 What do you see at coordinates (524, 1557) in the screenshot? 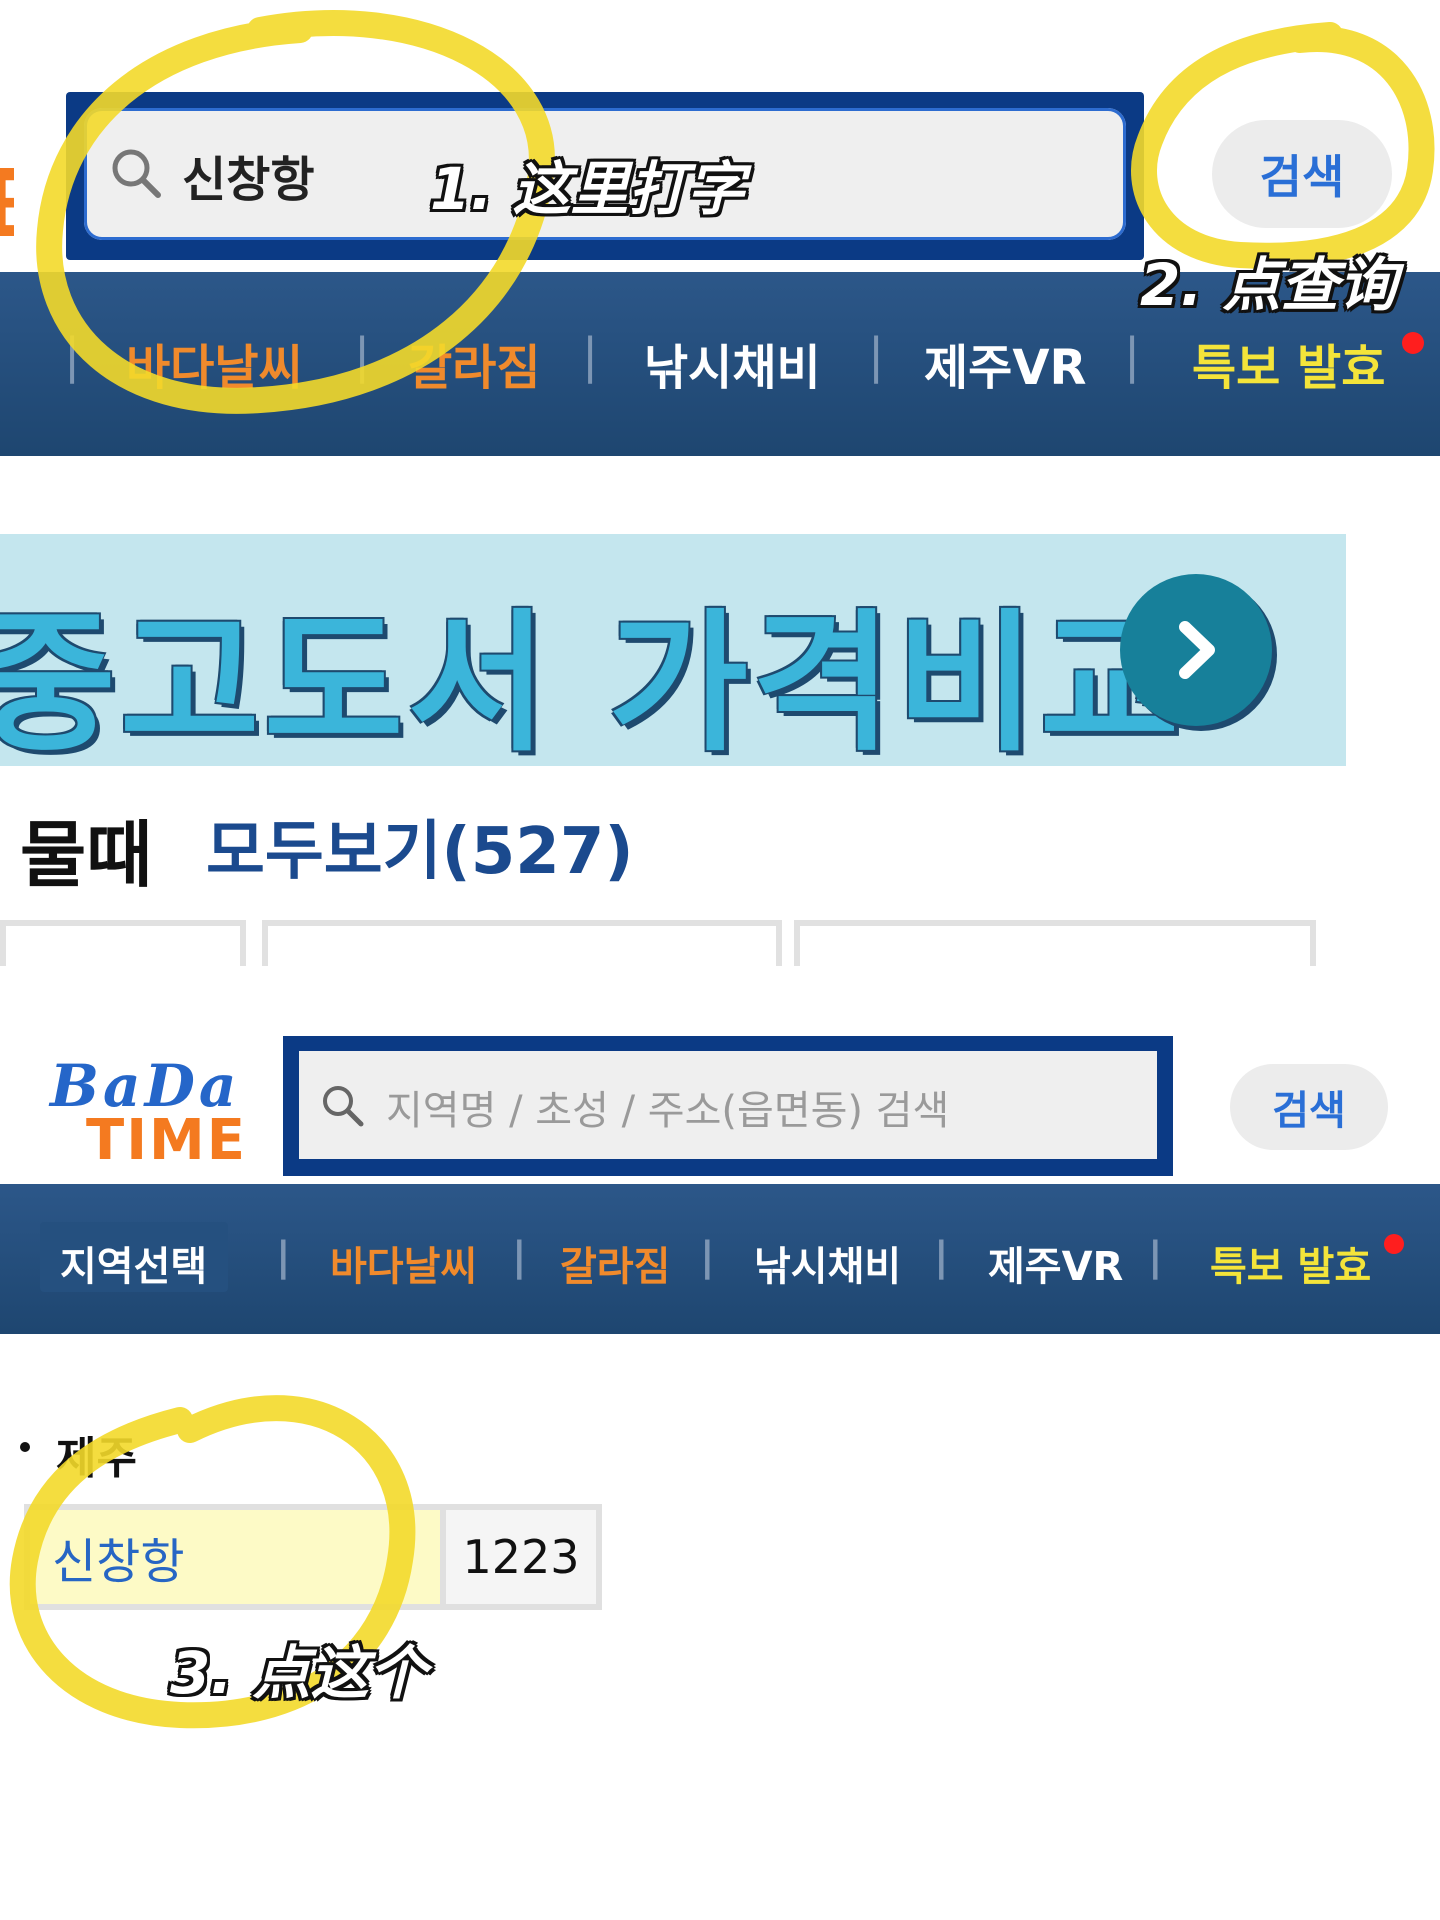
I see `result-item-code: 1223` at bounding box center [524, 1557].